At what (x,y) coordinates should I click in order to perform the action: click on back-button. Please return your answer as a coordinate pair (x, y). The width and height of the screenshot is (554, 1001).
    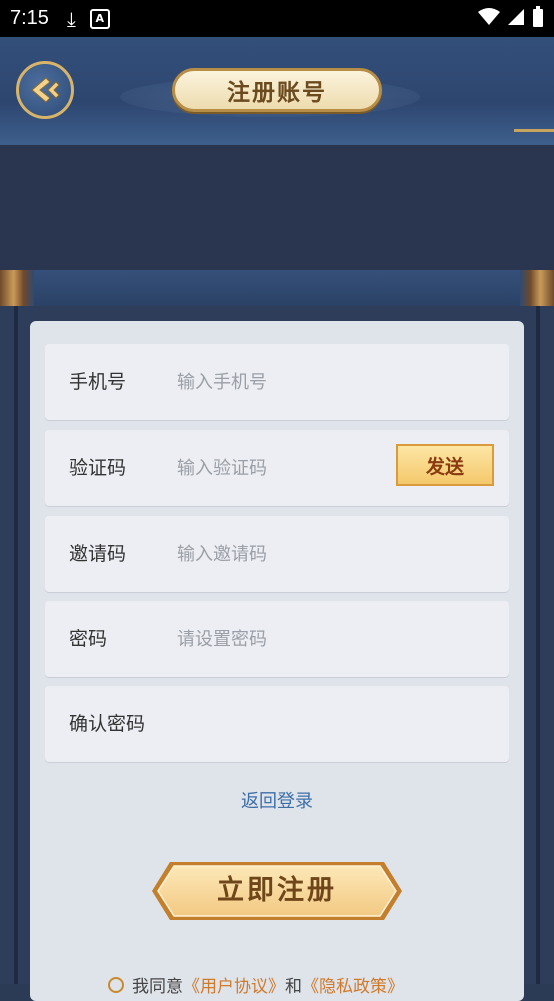
    Looking at the image, I should click on (45, 90).